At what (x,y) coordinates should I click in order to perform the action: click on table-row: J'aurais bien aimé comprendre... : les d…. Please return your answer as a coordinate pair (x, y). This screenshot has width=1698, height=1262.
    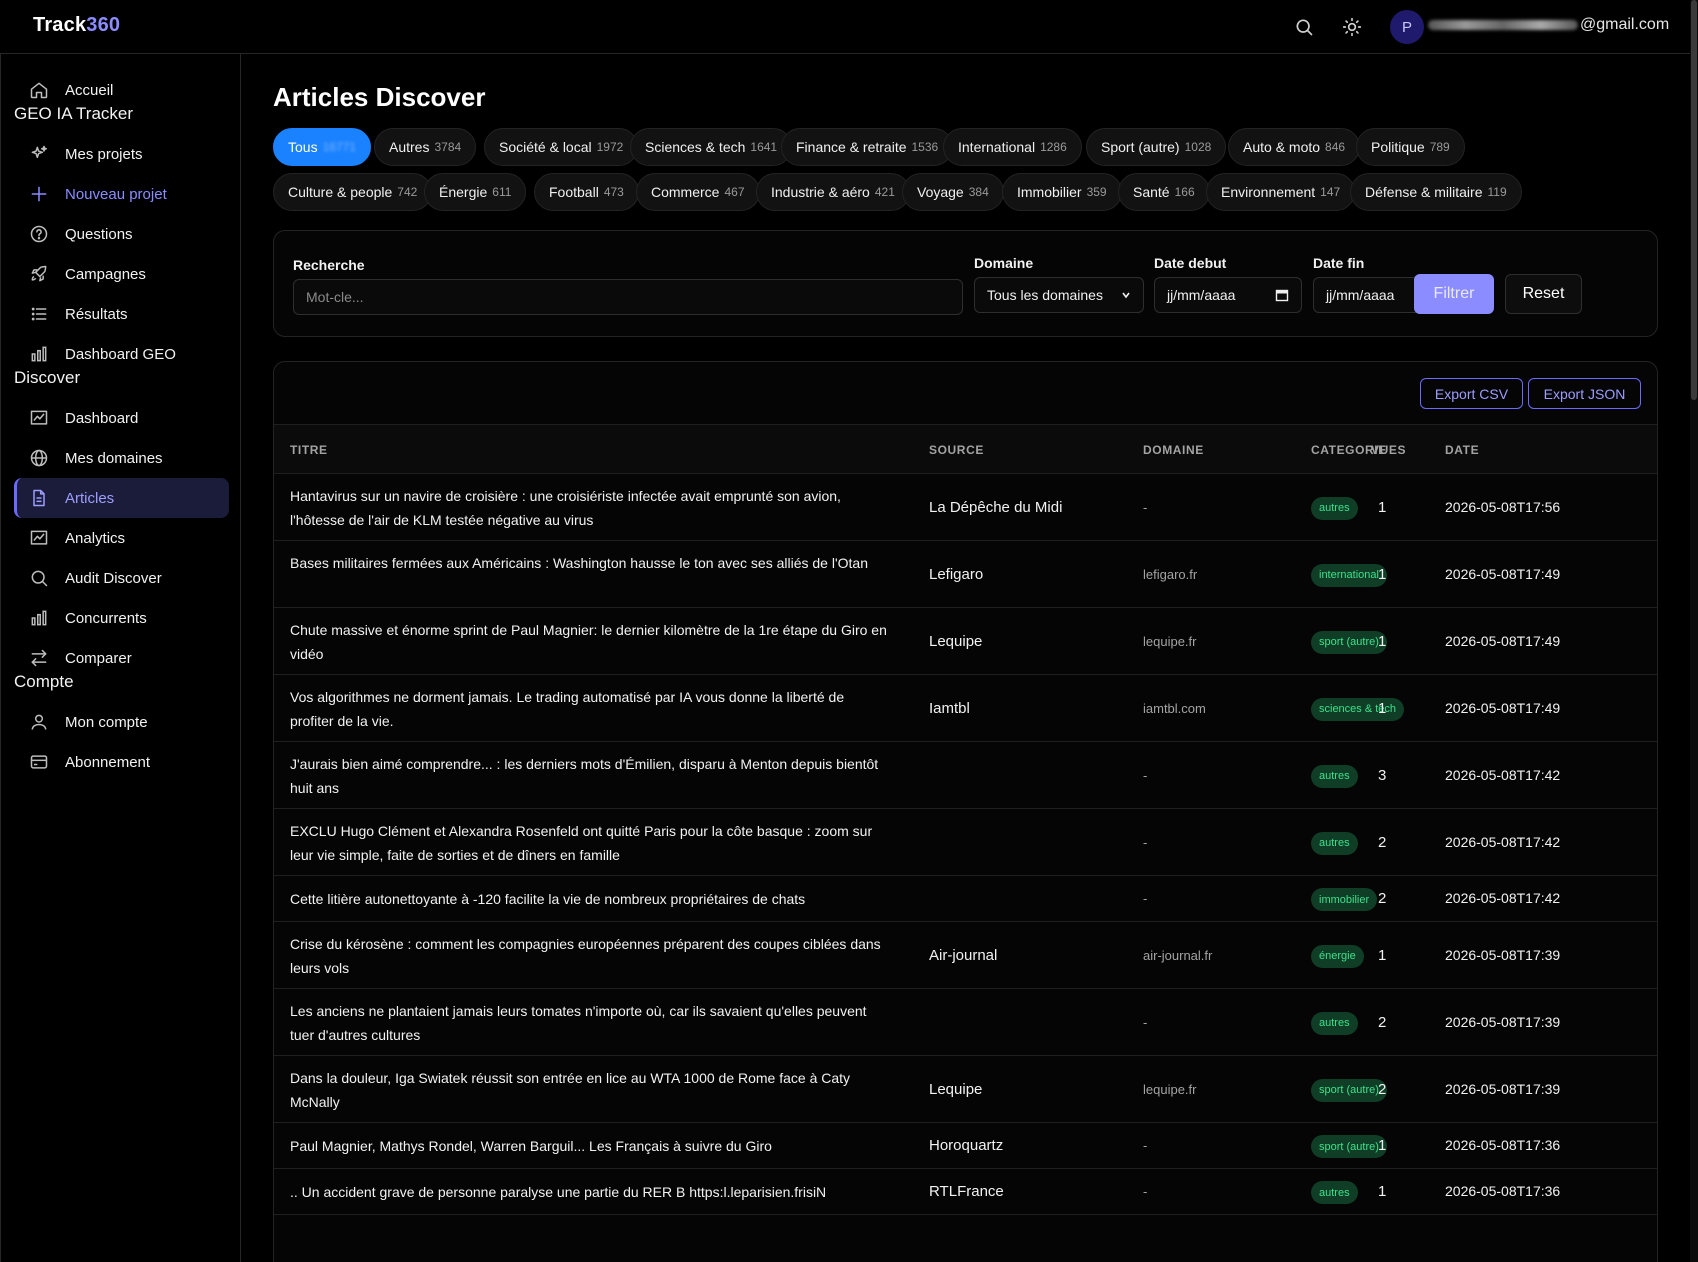
    Looking at the image, I should click on (965, 775).